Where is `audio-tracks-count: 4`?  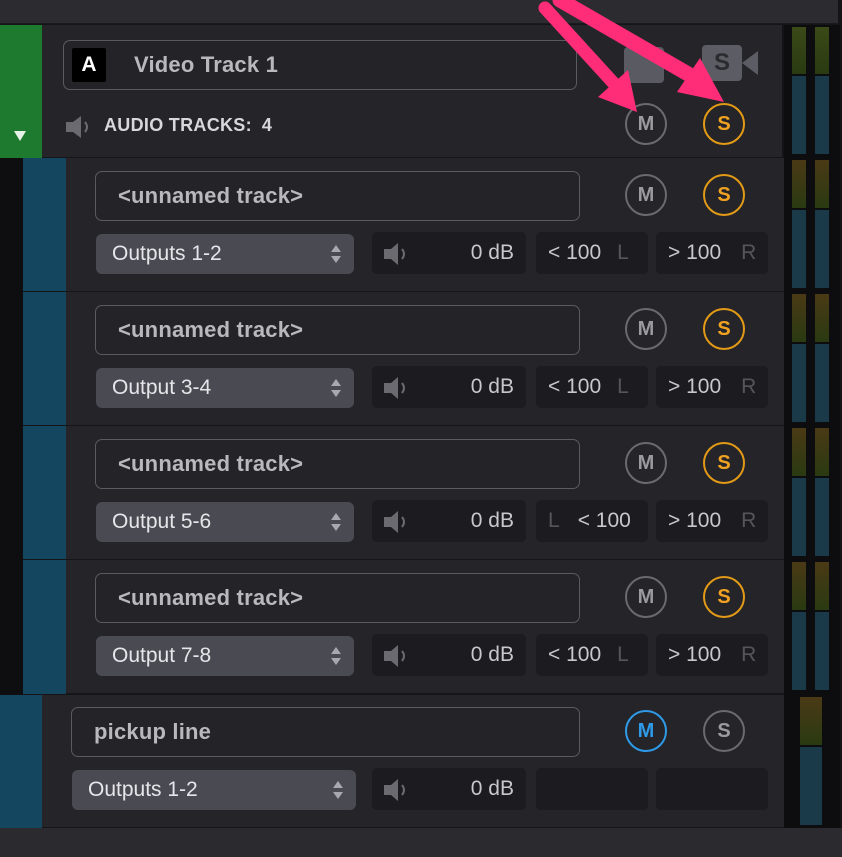
audio-tracks-count: 4 is located at coordinates (267, 125).